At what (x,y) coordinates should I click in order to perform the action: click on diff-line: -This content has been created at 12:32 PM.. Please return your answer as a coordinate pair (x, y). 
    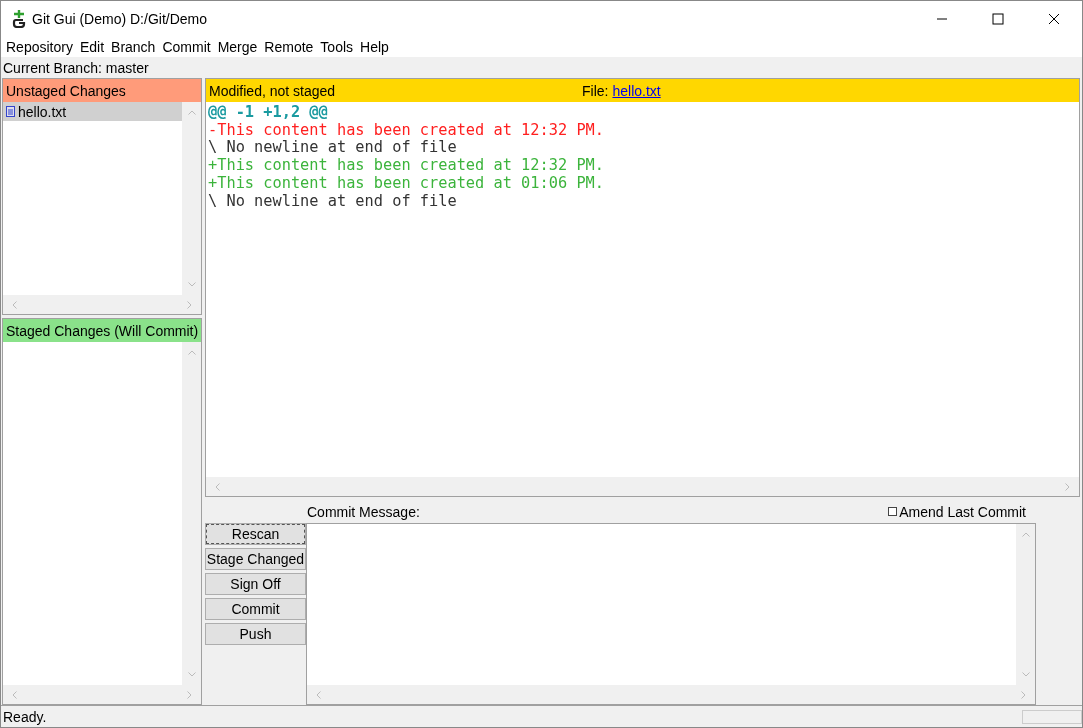
    Looking at the image, I should click on (406, 130).